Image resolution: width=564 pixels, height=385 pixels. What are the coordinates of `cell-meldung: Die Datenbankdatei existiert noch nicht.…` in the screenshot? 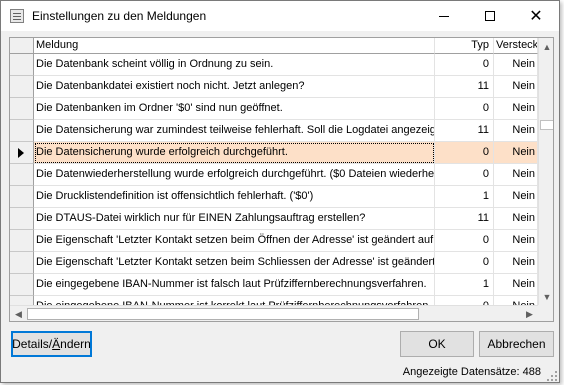 It's located at (234, 87).